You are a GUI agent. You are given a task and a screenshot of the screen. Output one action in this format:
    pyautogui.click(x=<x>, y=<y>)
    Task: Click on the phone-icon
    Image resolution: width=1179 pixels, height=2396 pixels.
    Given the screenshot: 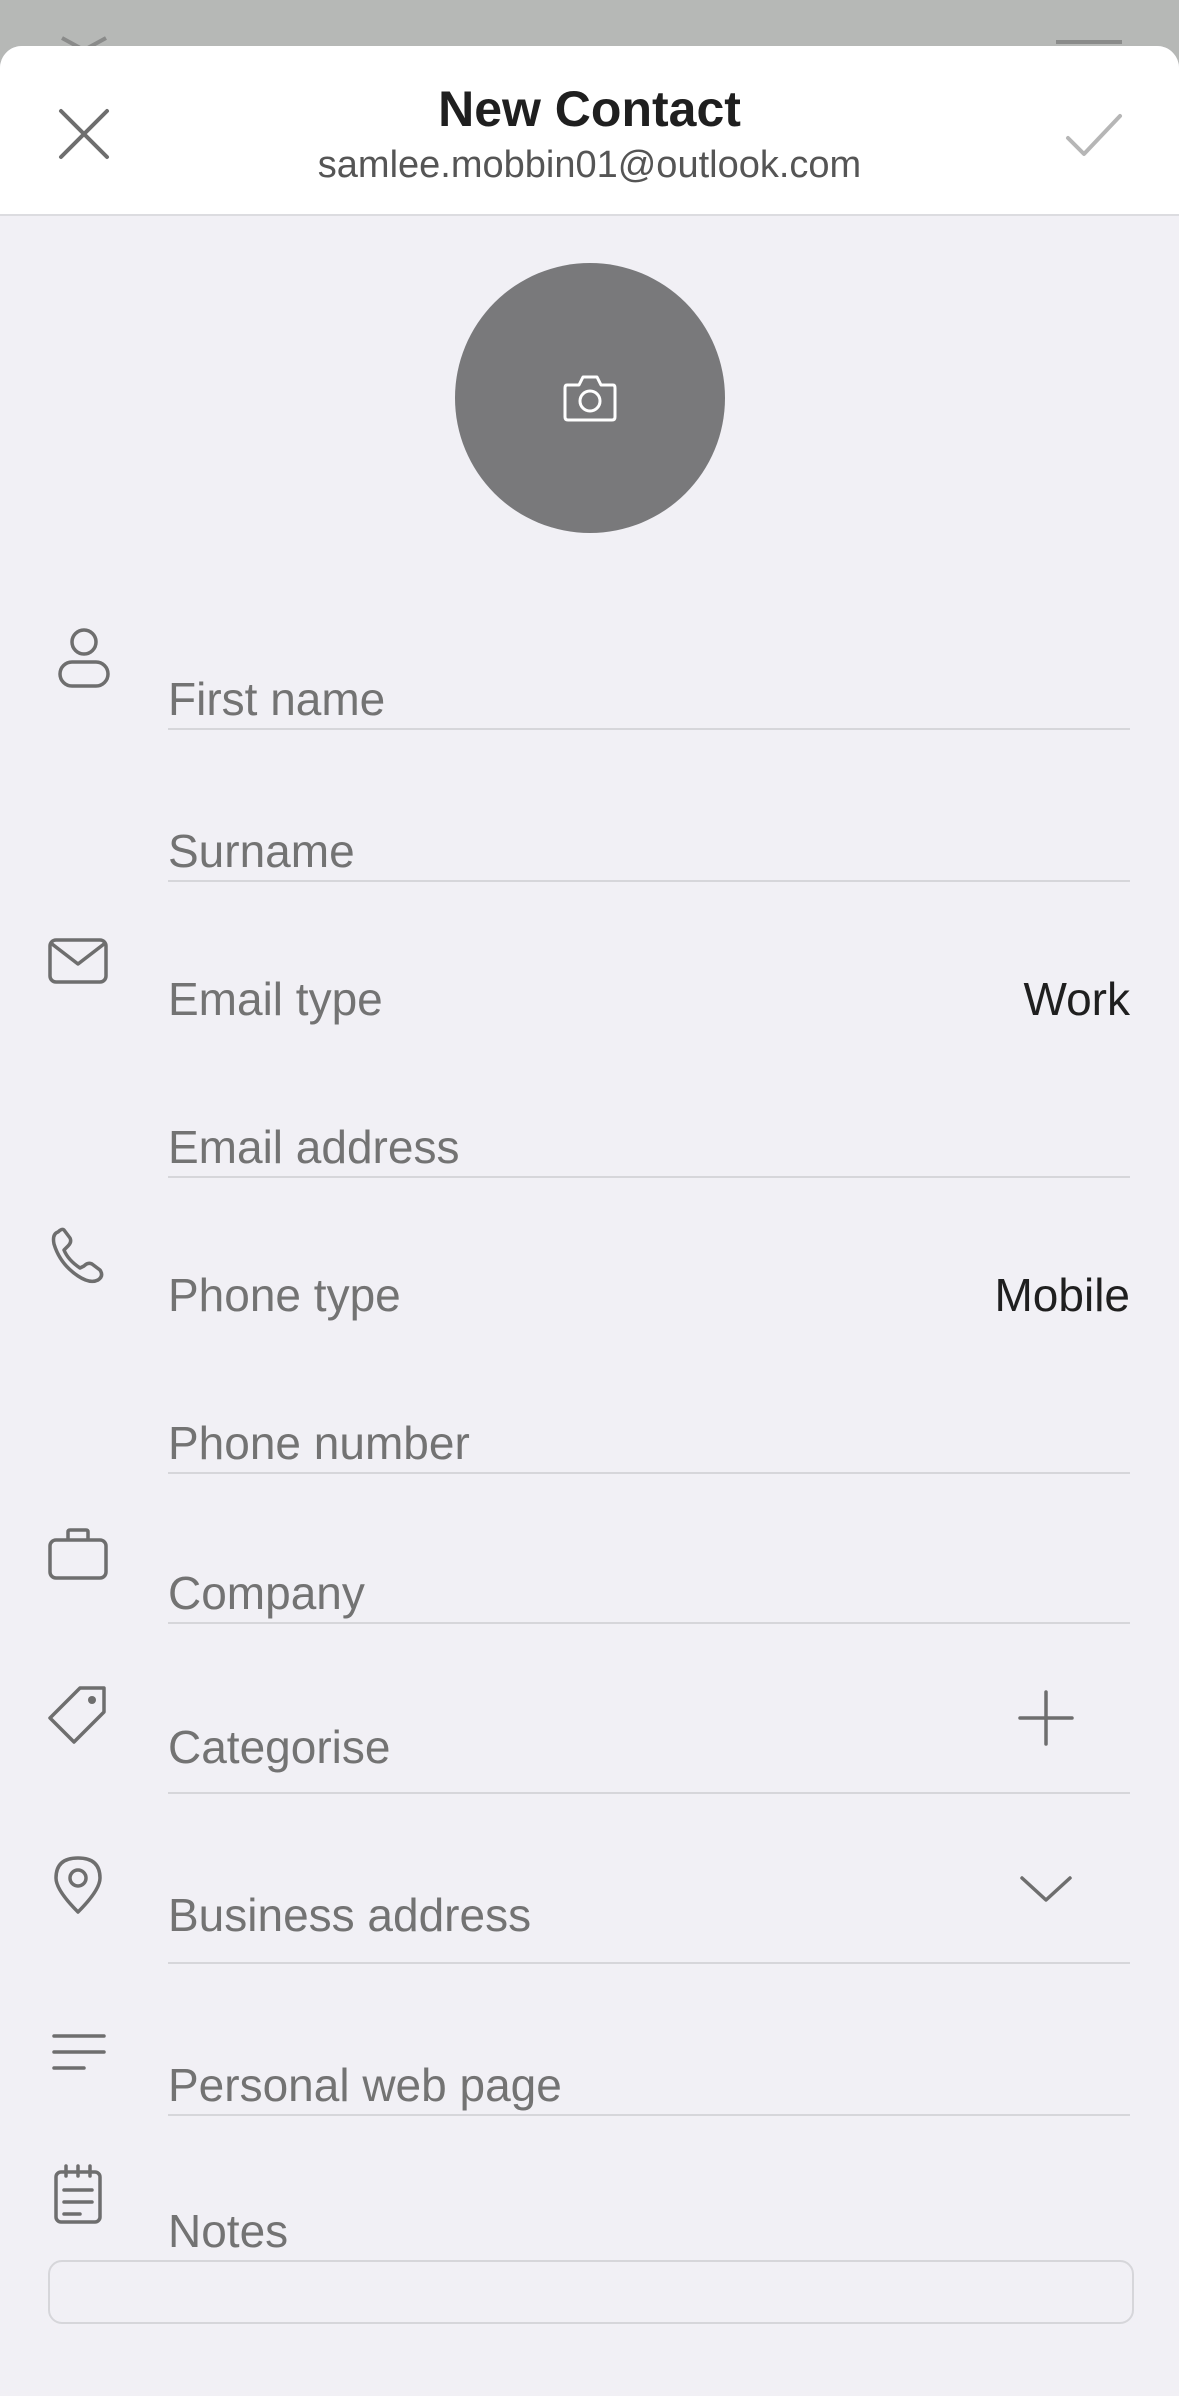 What is the action you would take?
    pyautogui.click(x=77, y=1255)
    